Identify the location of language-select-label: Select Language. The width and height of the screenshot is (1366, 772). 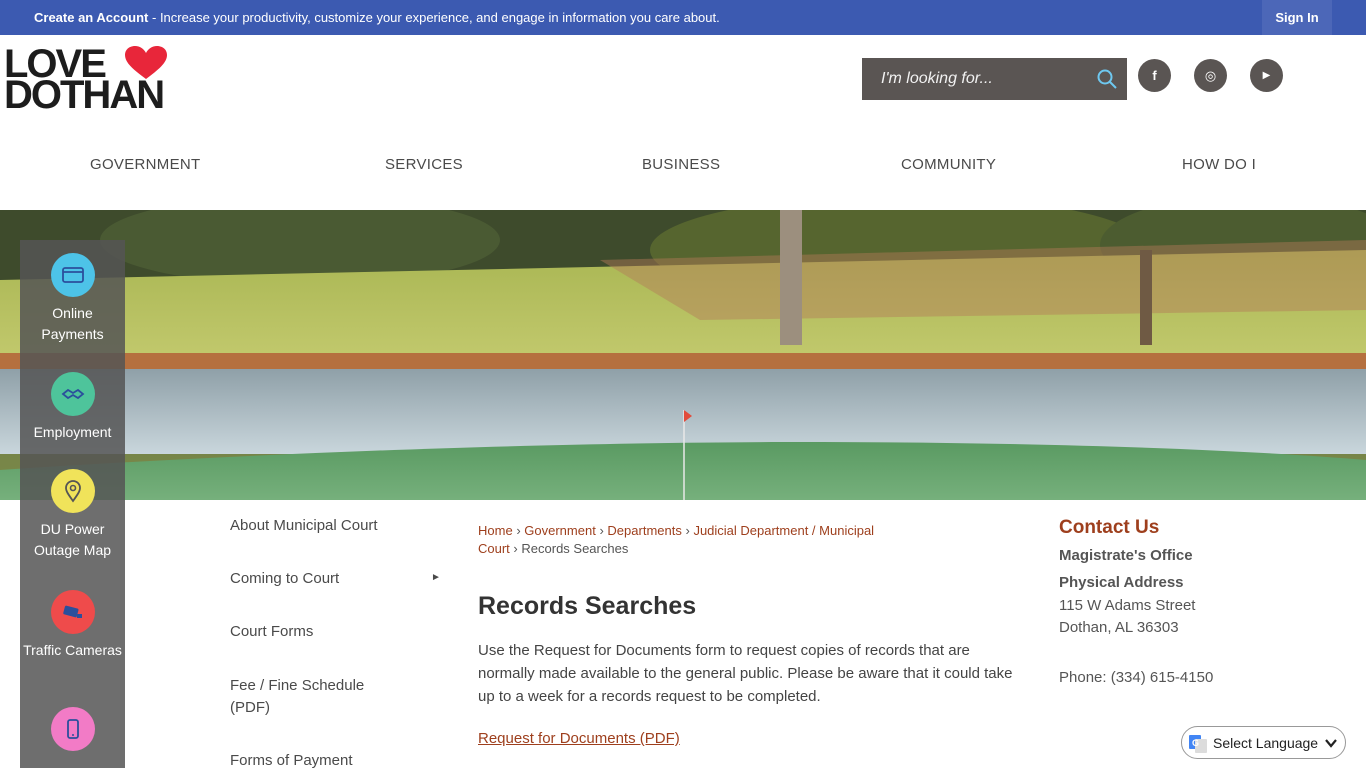
(1266, 743).